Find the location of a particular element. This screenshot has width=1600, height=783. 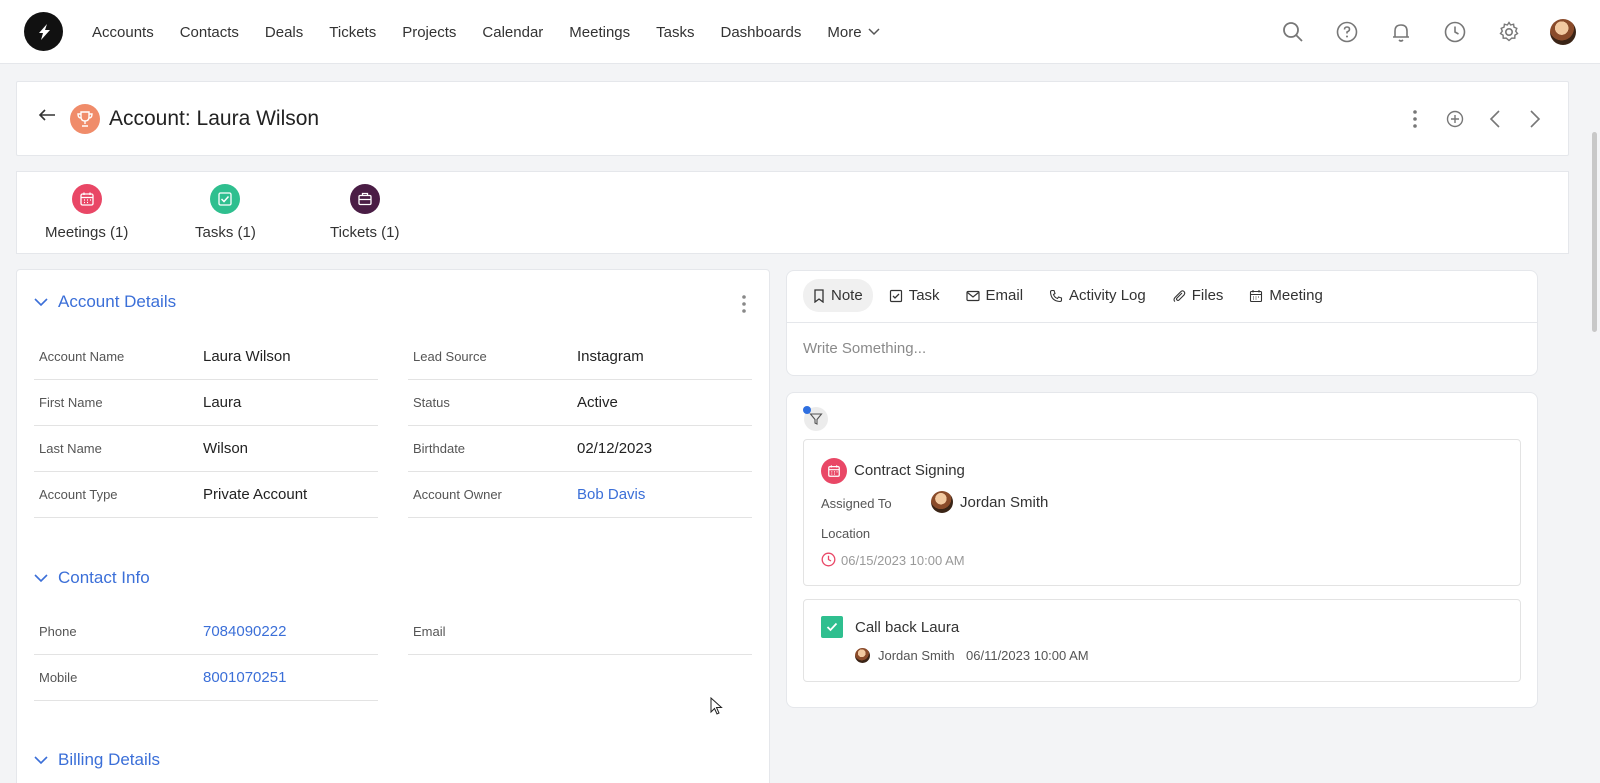

nav-projects: Projects is located at coordinates (429, 32).